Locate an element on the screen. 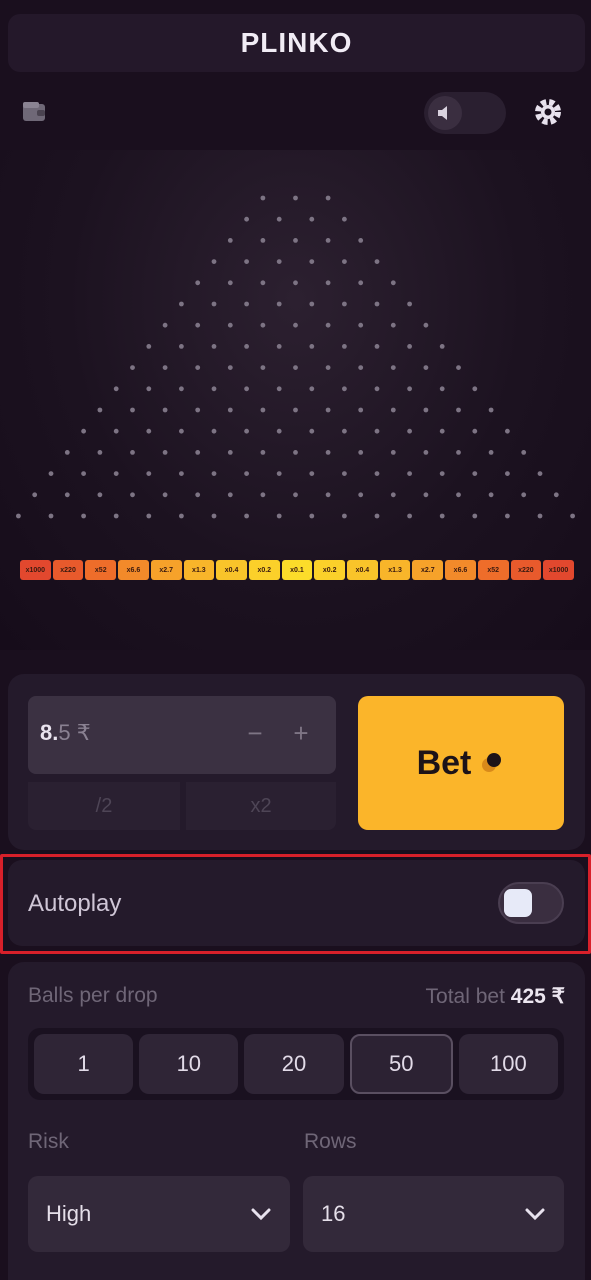 The width and height of the screenshot is (591, 1280). balls-option: 100 is located at coordinates (508, 1064).